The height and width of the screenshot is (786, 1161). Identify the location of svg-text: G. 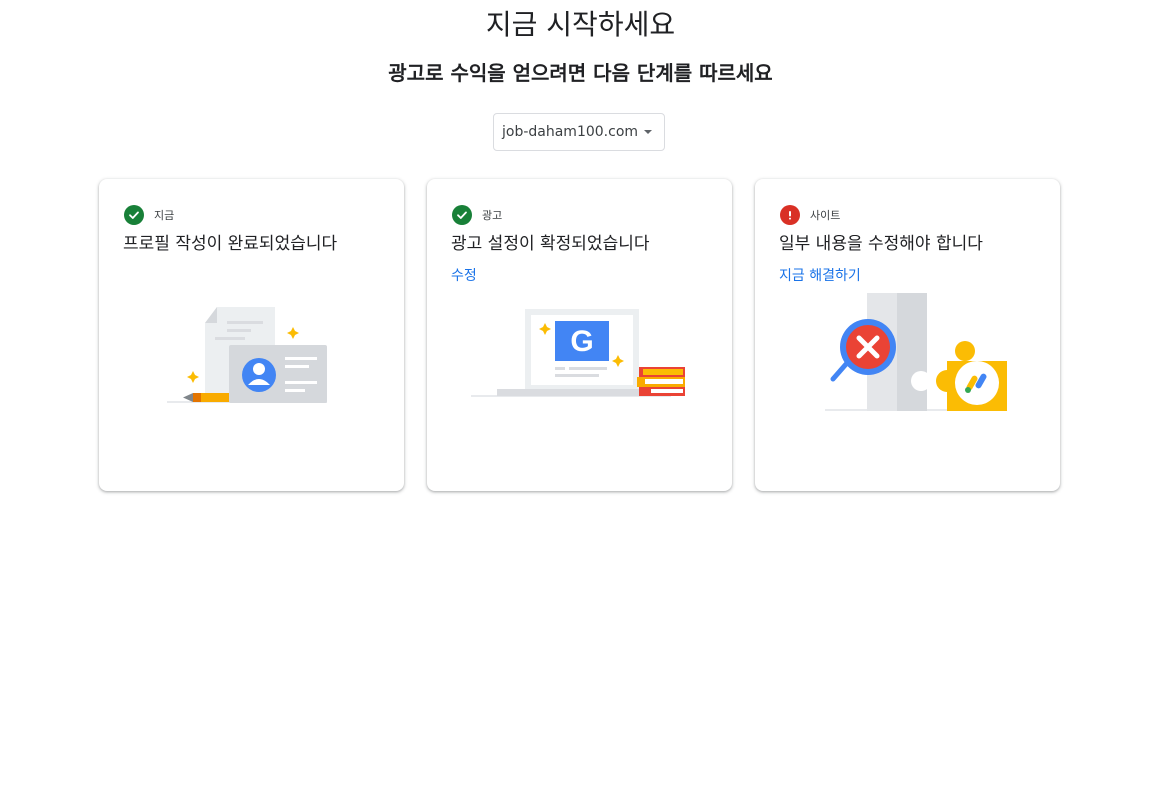
(581, 341).